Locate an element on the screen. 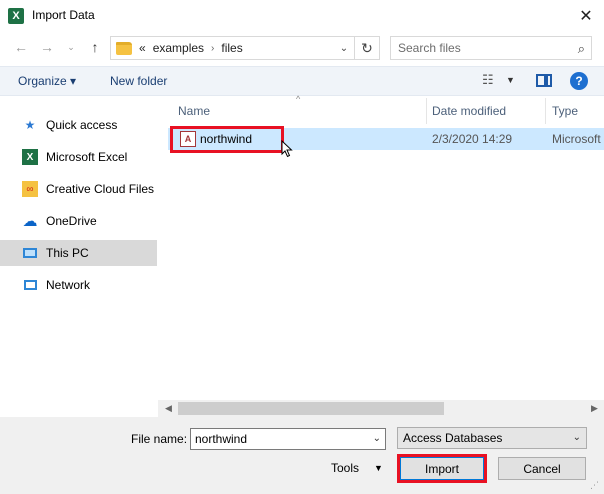 Image resolution: width=604 pixels, height=494 pixels. sidebar-item-this-pc: This PC is located at coordinates (78, 253).